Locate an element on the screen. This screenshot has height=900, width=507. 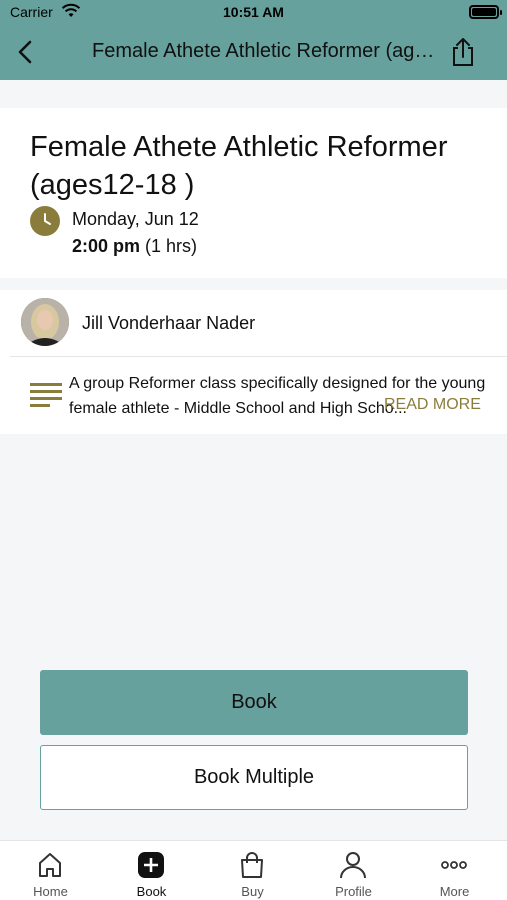
shopping-bag-icon is located at coordinates (252, 865).